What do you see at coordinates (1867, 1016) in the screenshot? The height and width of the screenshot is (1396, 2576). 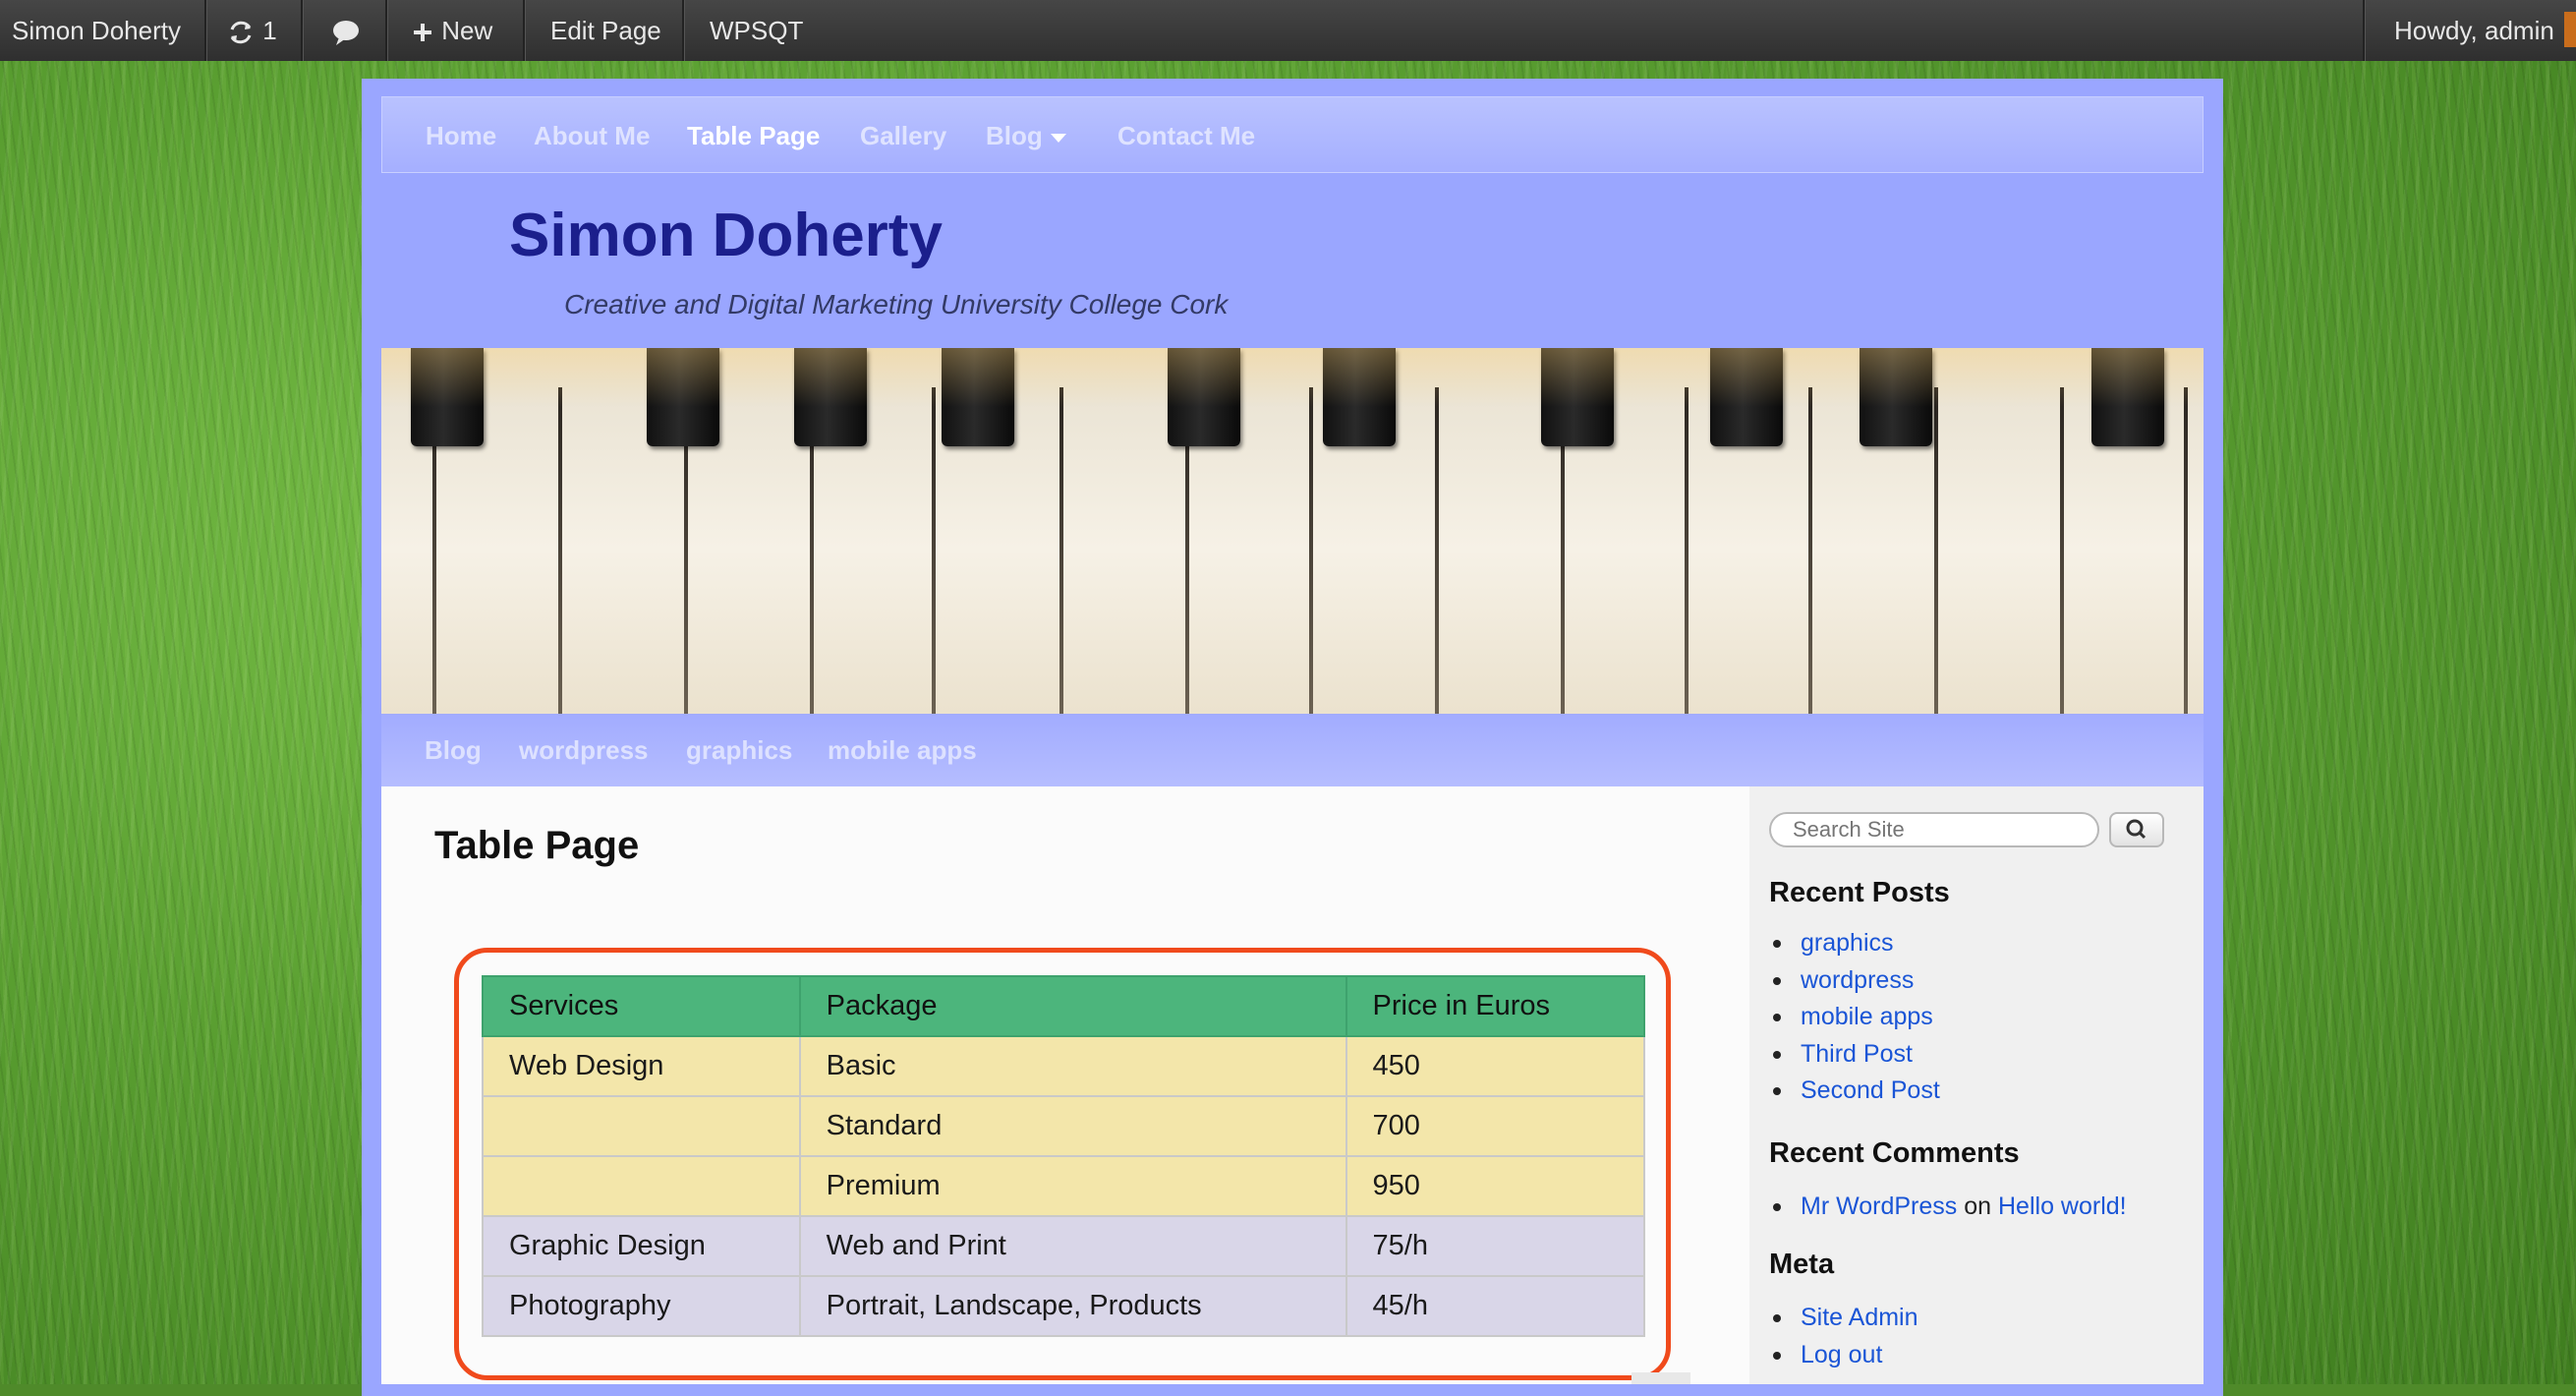 I see `recent-post-link: mobile apps` at bounding box center [1867, 1016].